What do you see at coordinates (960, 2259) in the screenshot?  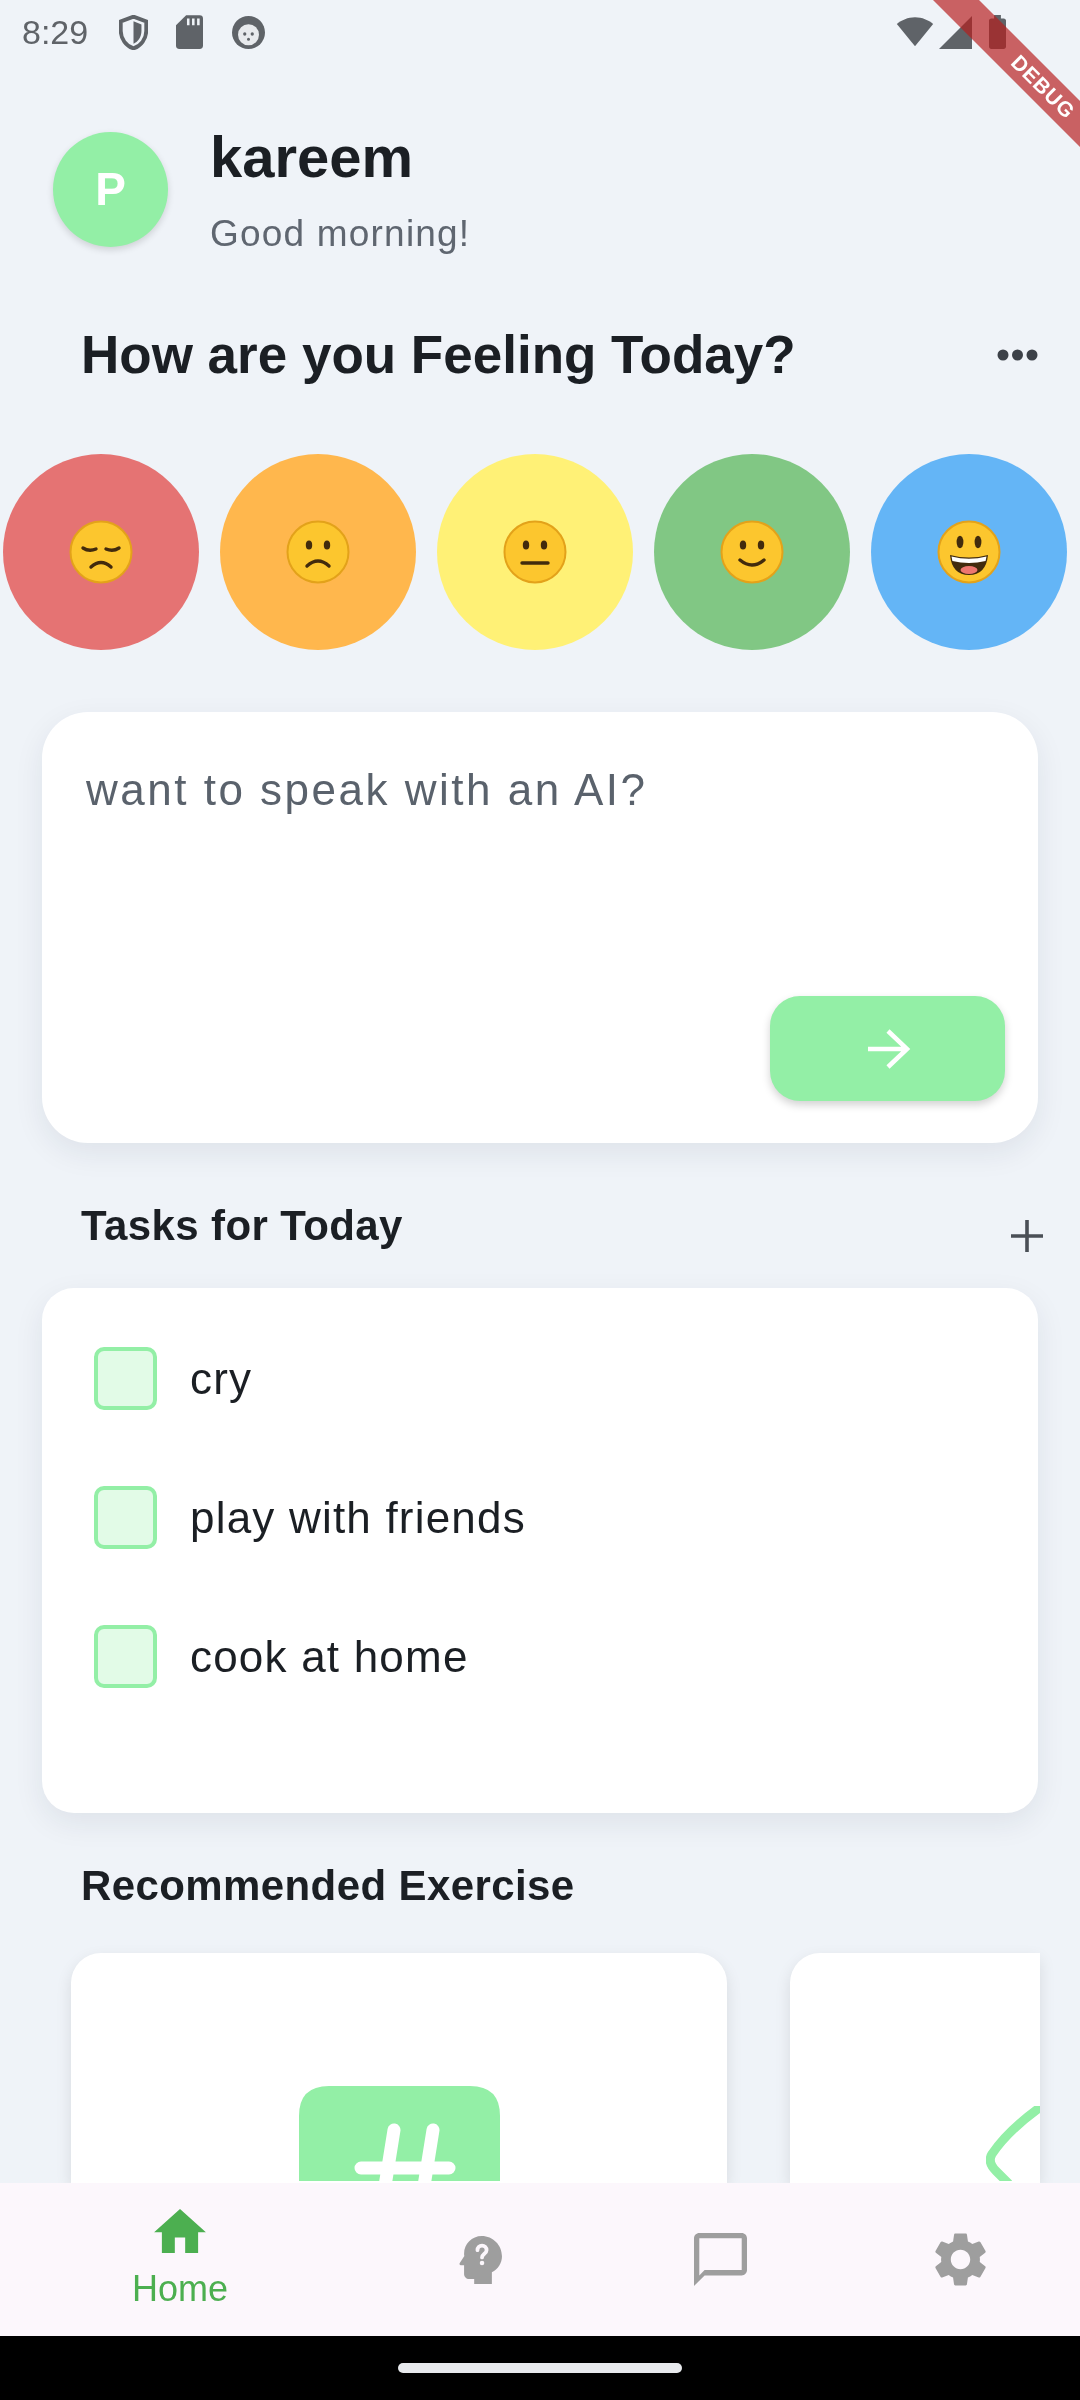 I see `settings-icon` at bounding box center [960, 2259].